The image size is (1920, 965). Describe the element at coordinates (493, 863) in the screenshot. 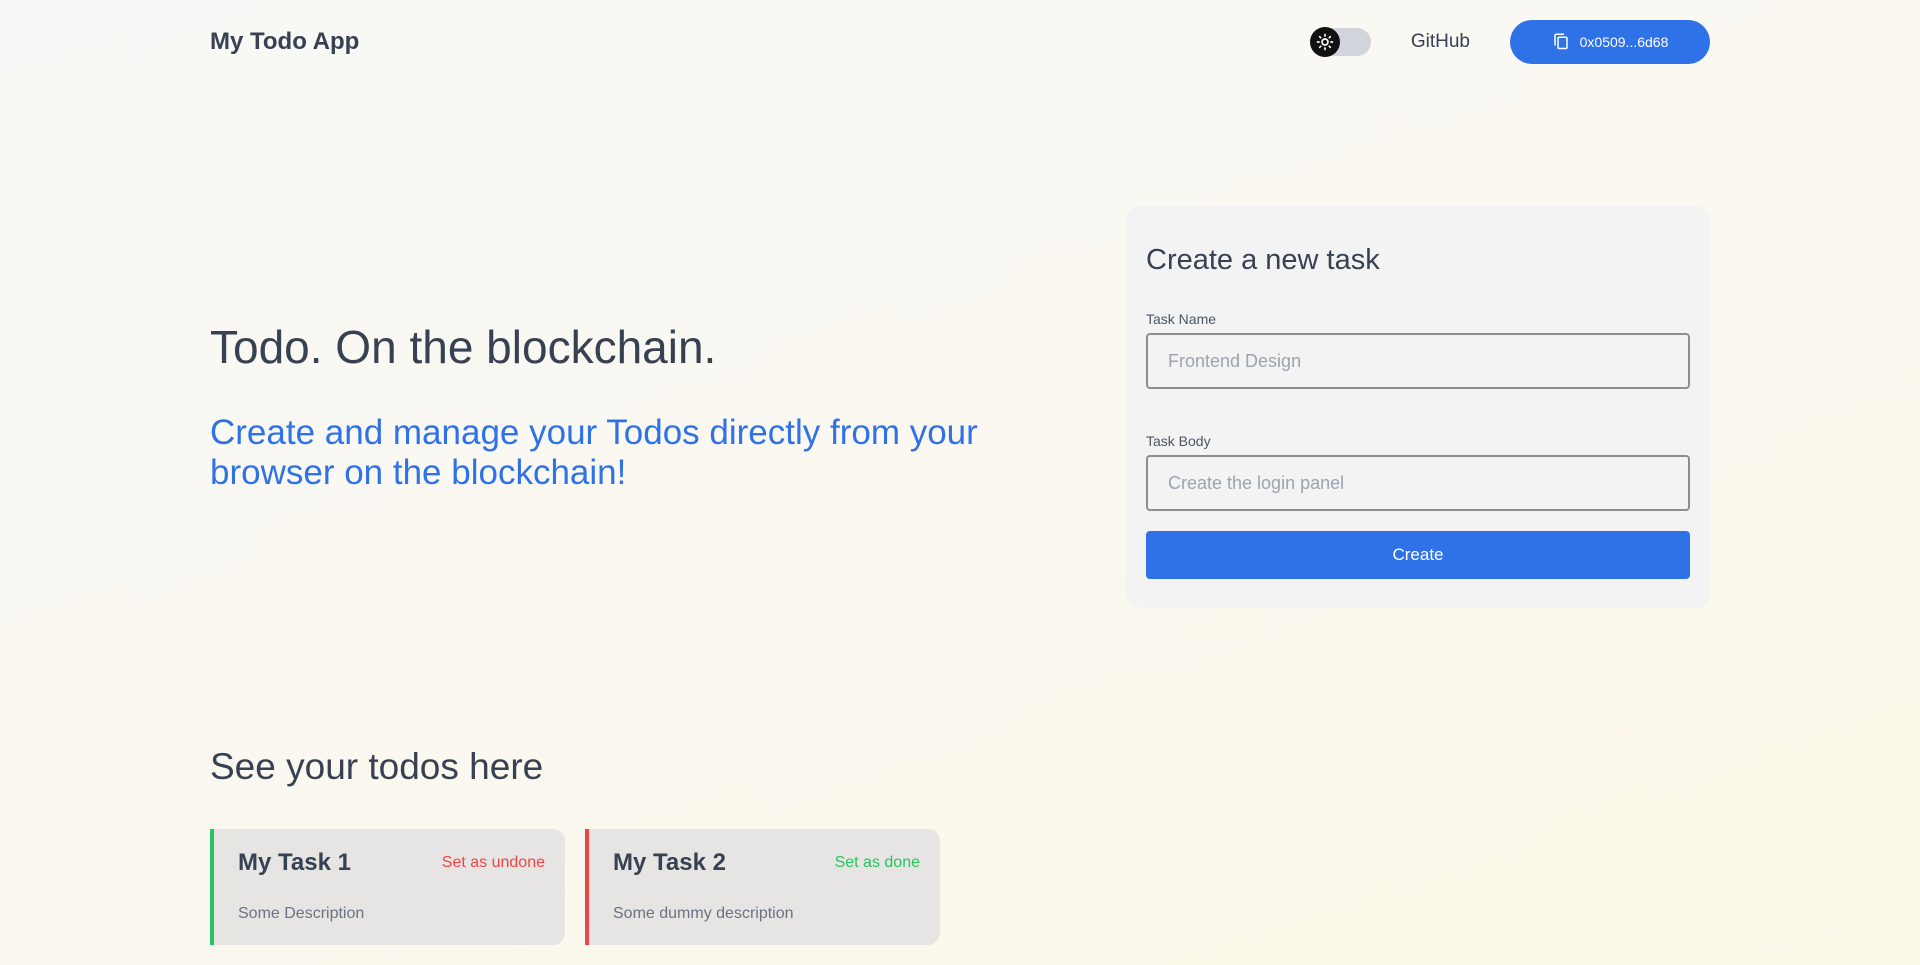

I see `set-undone-button: Set as undone` at that location.